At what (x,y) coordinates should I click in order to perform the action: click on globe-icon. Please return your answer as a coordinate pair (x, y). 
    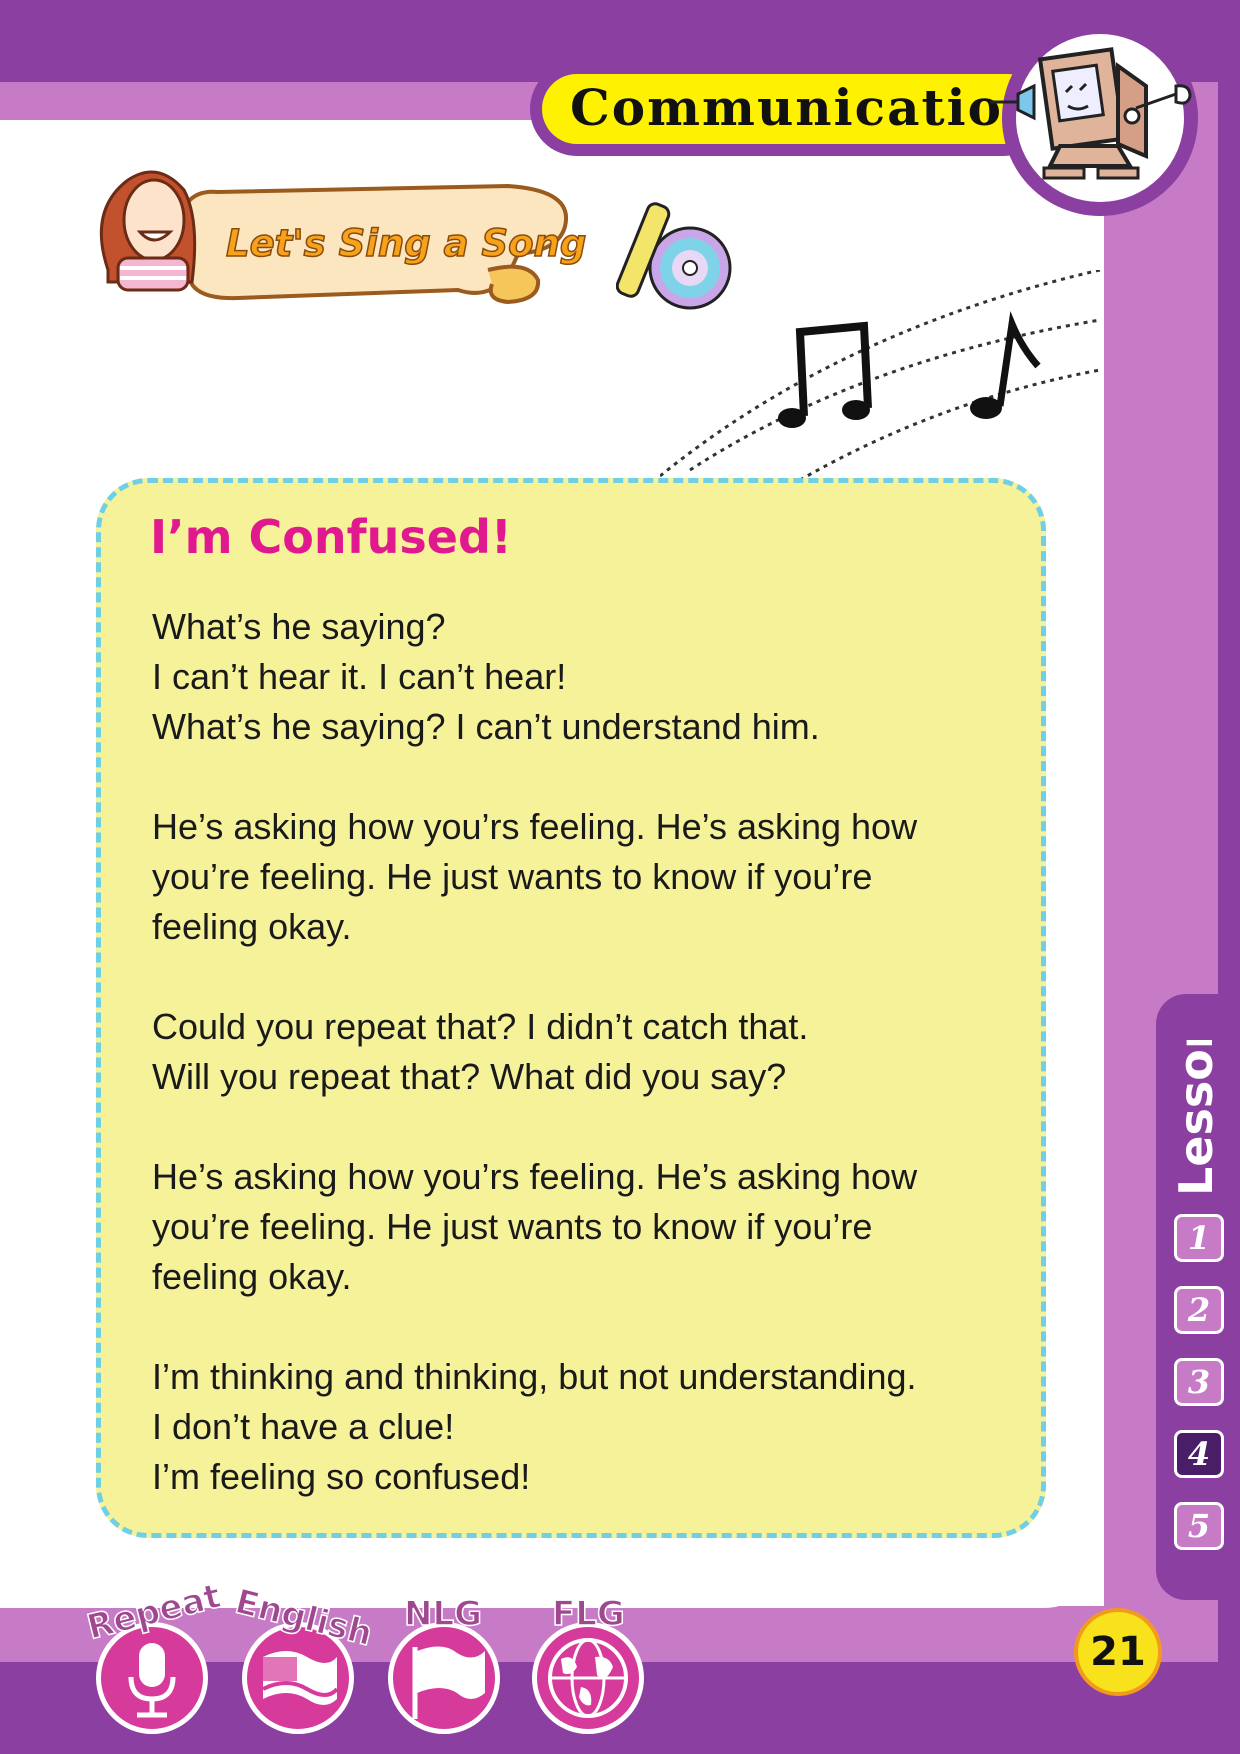
    Looking at the image, I should click on (588, 1678).